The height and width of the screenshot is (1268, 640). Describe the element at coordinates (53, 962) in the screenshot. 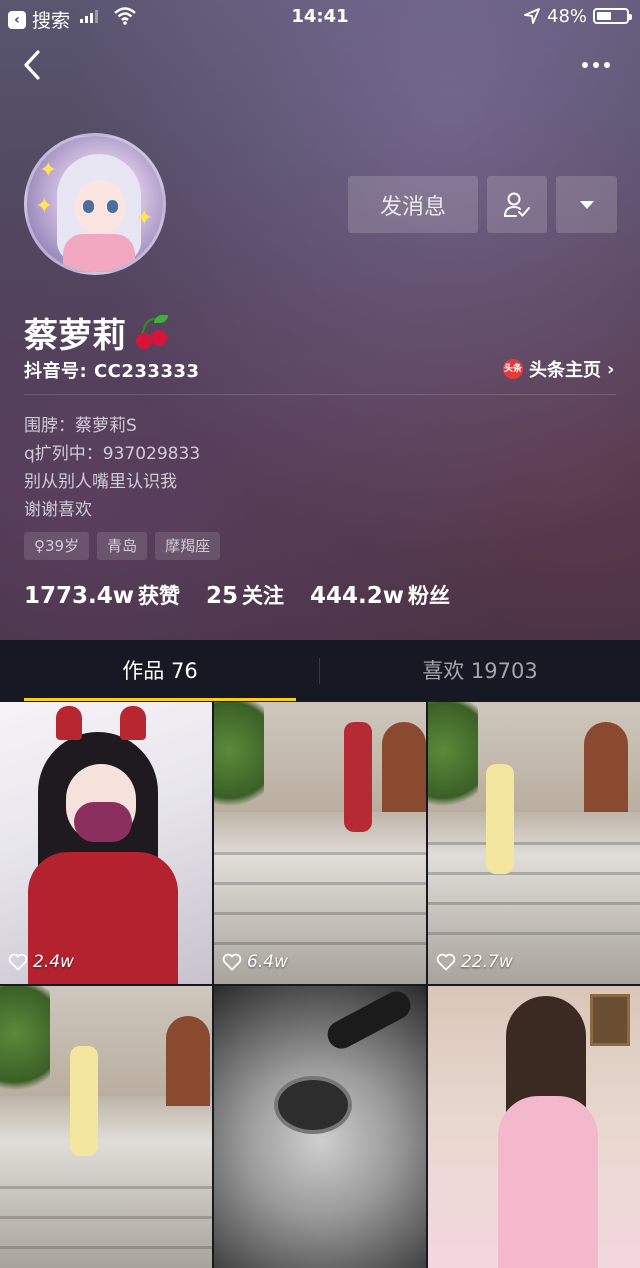

I see `like-count-value: 2.4w` at that location.